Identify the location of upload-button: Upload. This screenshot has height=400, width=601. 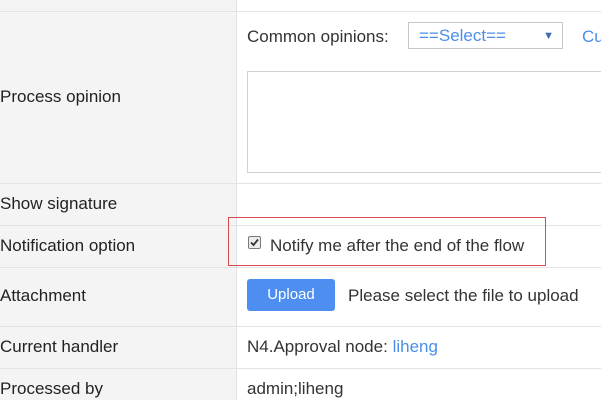
(291, 295).